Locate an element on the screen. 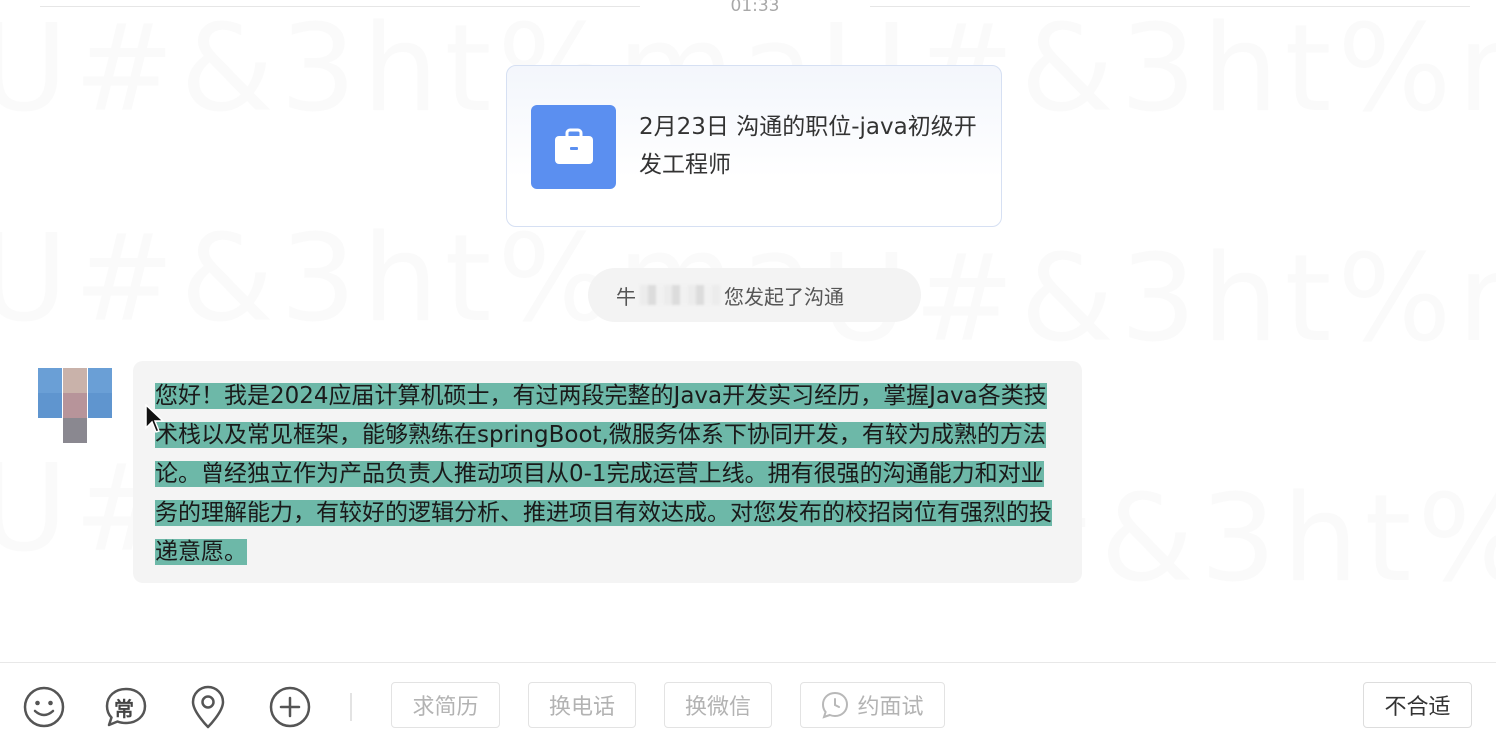 The height and width of the screenshot is (734, 1496). system-notice: 牛 您发起了沟通 is located at coordinates (754, 295).